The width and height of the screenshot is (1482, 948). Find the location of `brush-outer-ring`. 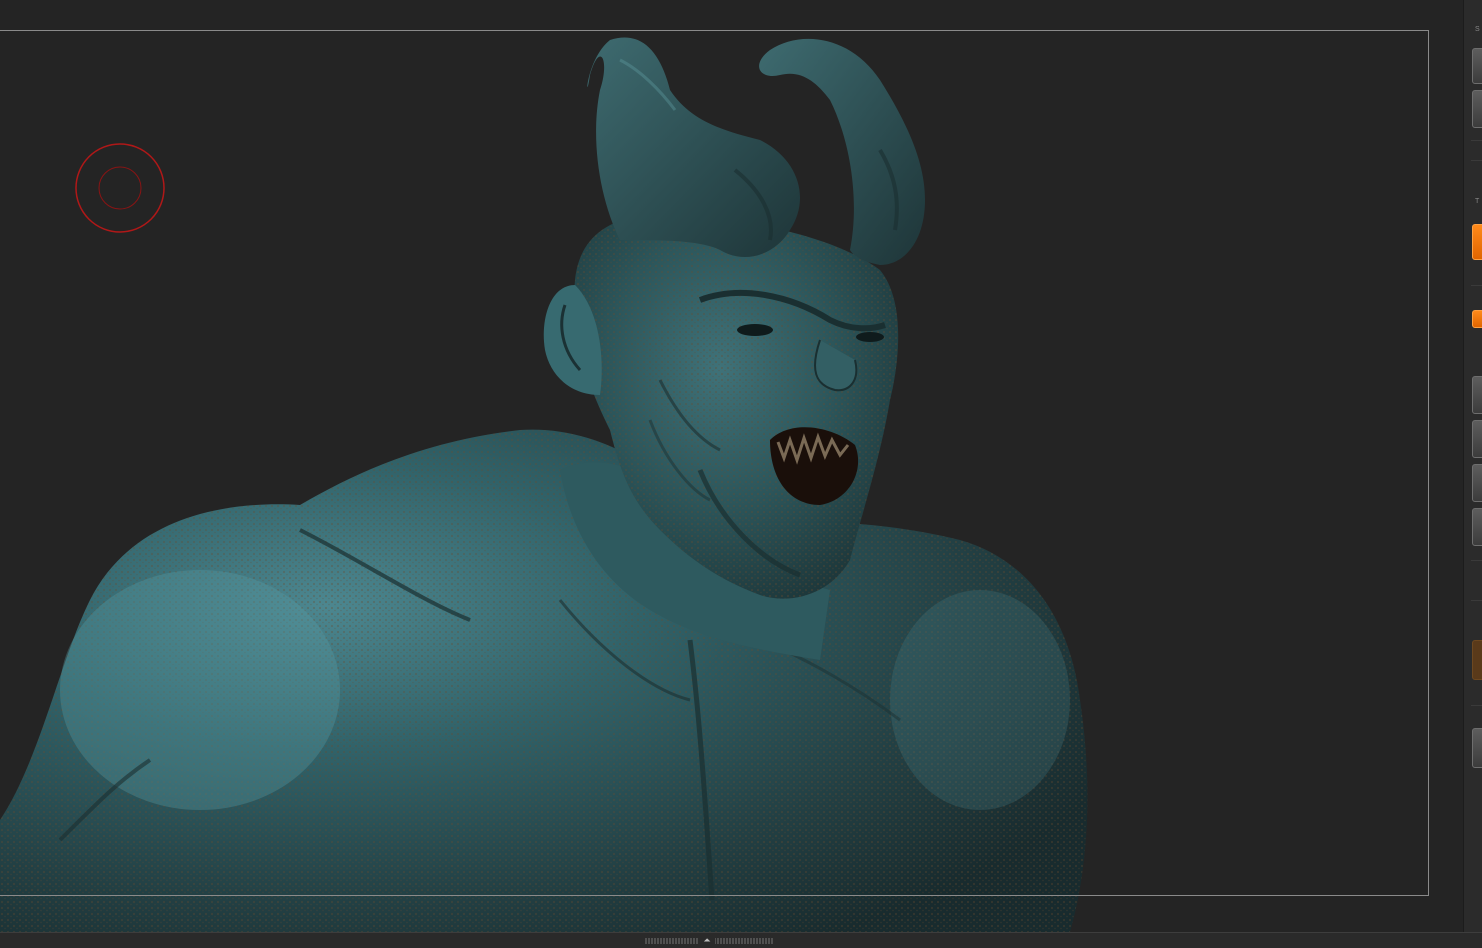

brush-outer-ring is located at coordinates (120, 188).